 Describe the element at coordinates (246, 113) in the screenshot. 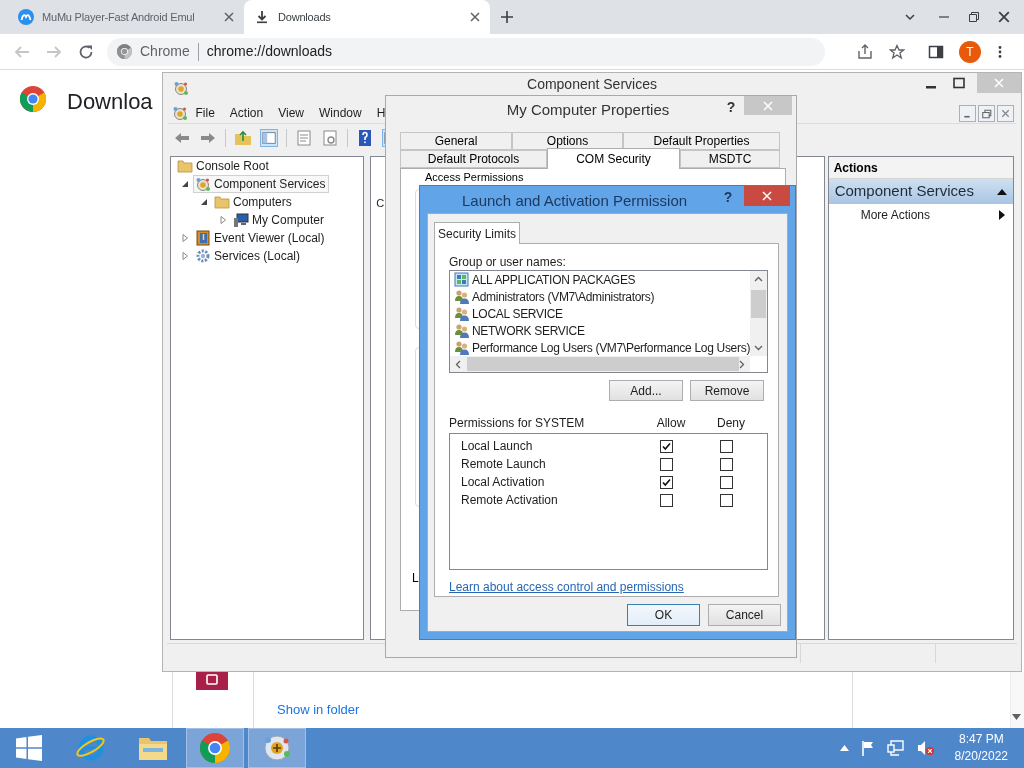

I see `menu-item: Action` at that location.